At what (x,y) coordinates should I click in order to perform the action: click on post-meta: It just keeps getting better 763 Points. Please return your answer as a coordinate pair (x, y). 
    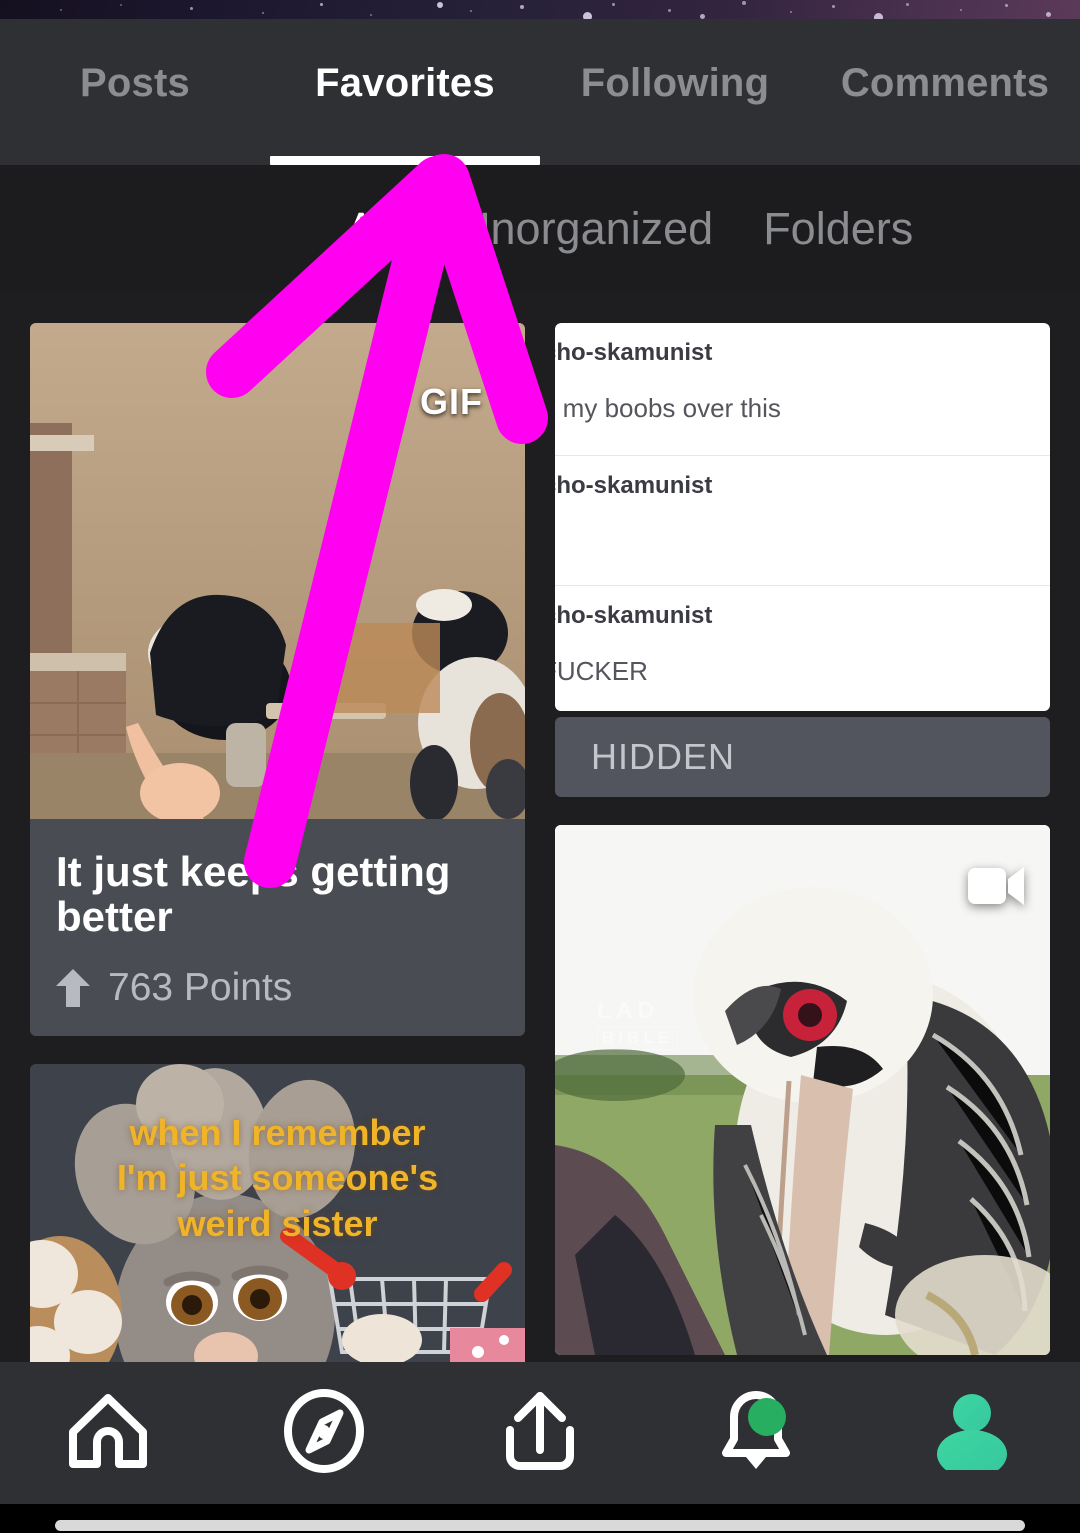
    Looking at the image, I should click on (277, 927).